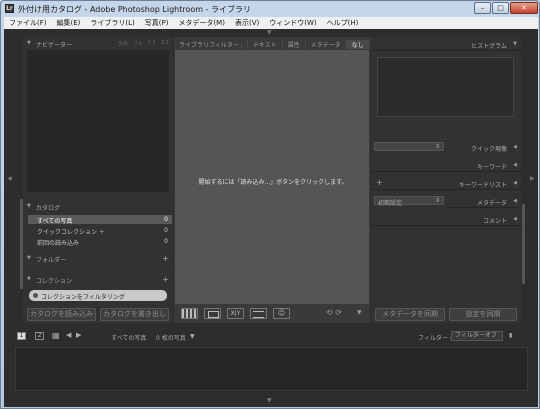 This screenshot has height=409, width=540. Describe the element at coordinates (21, 336) in the screenshot. I see `main-screen-button: 1` at that location.